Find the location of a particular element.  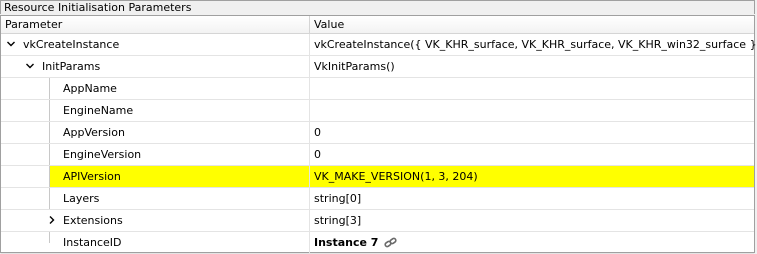

param-value: string[3] is located at coordinates (338, 220).